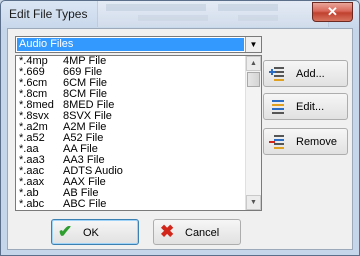 The image size is (360, 256). Describe the element at coordinates (253, 44) in the screenshot. I see `chevron-down-icon: ▼` at that location.